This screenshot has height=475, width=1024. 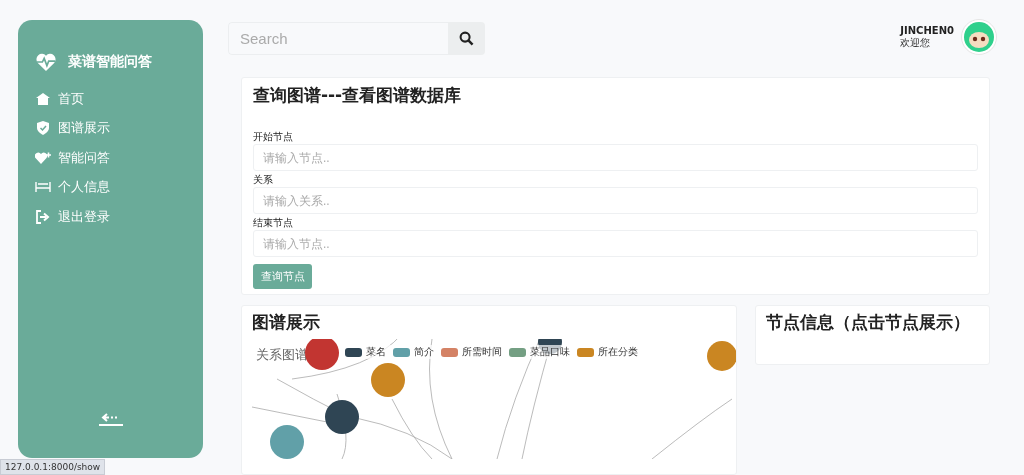 What do you see at coordinates (282, 276) in the screenshot?
I see `query-button: 查询节点` at bounding box center [282, 276].